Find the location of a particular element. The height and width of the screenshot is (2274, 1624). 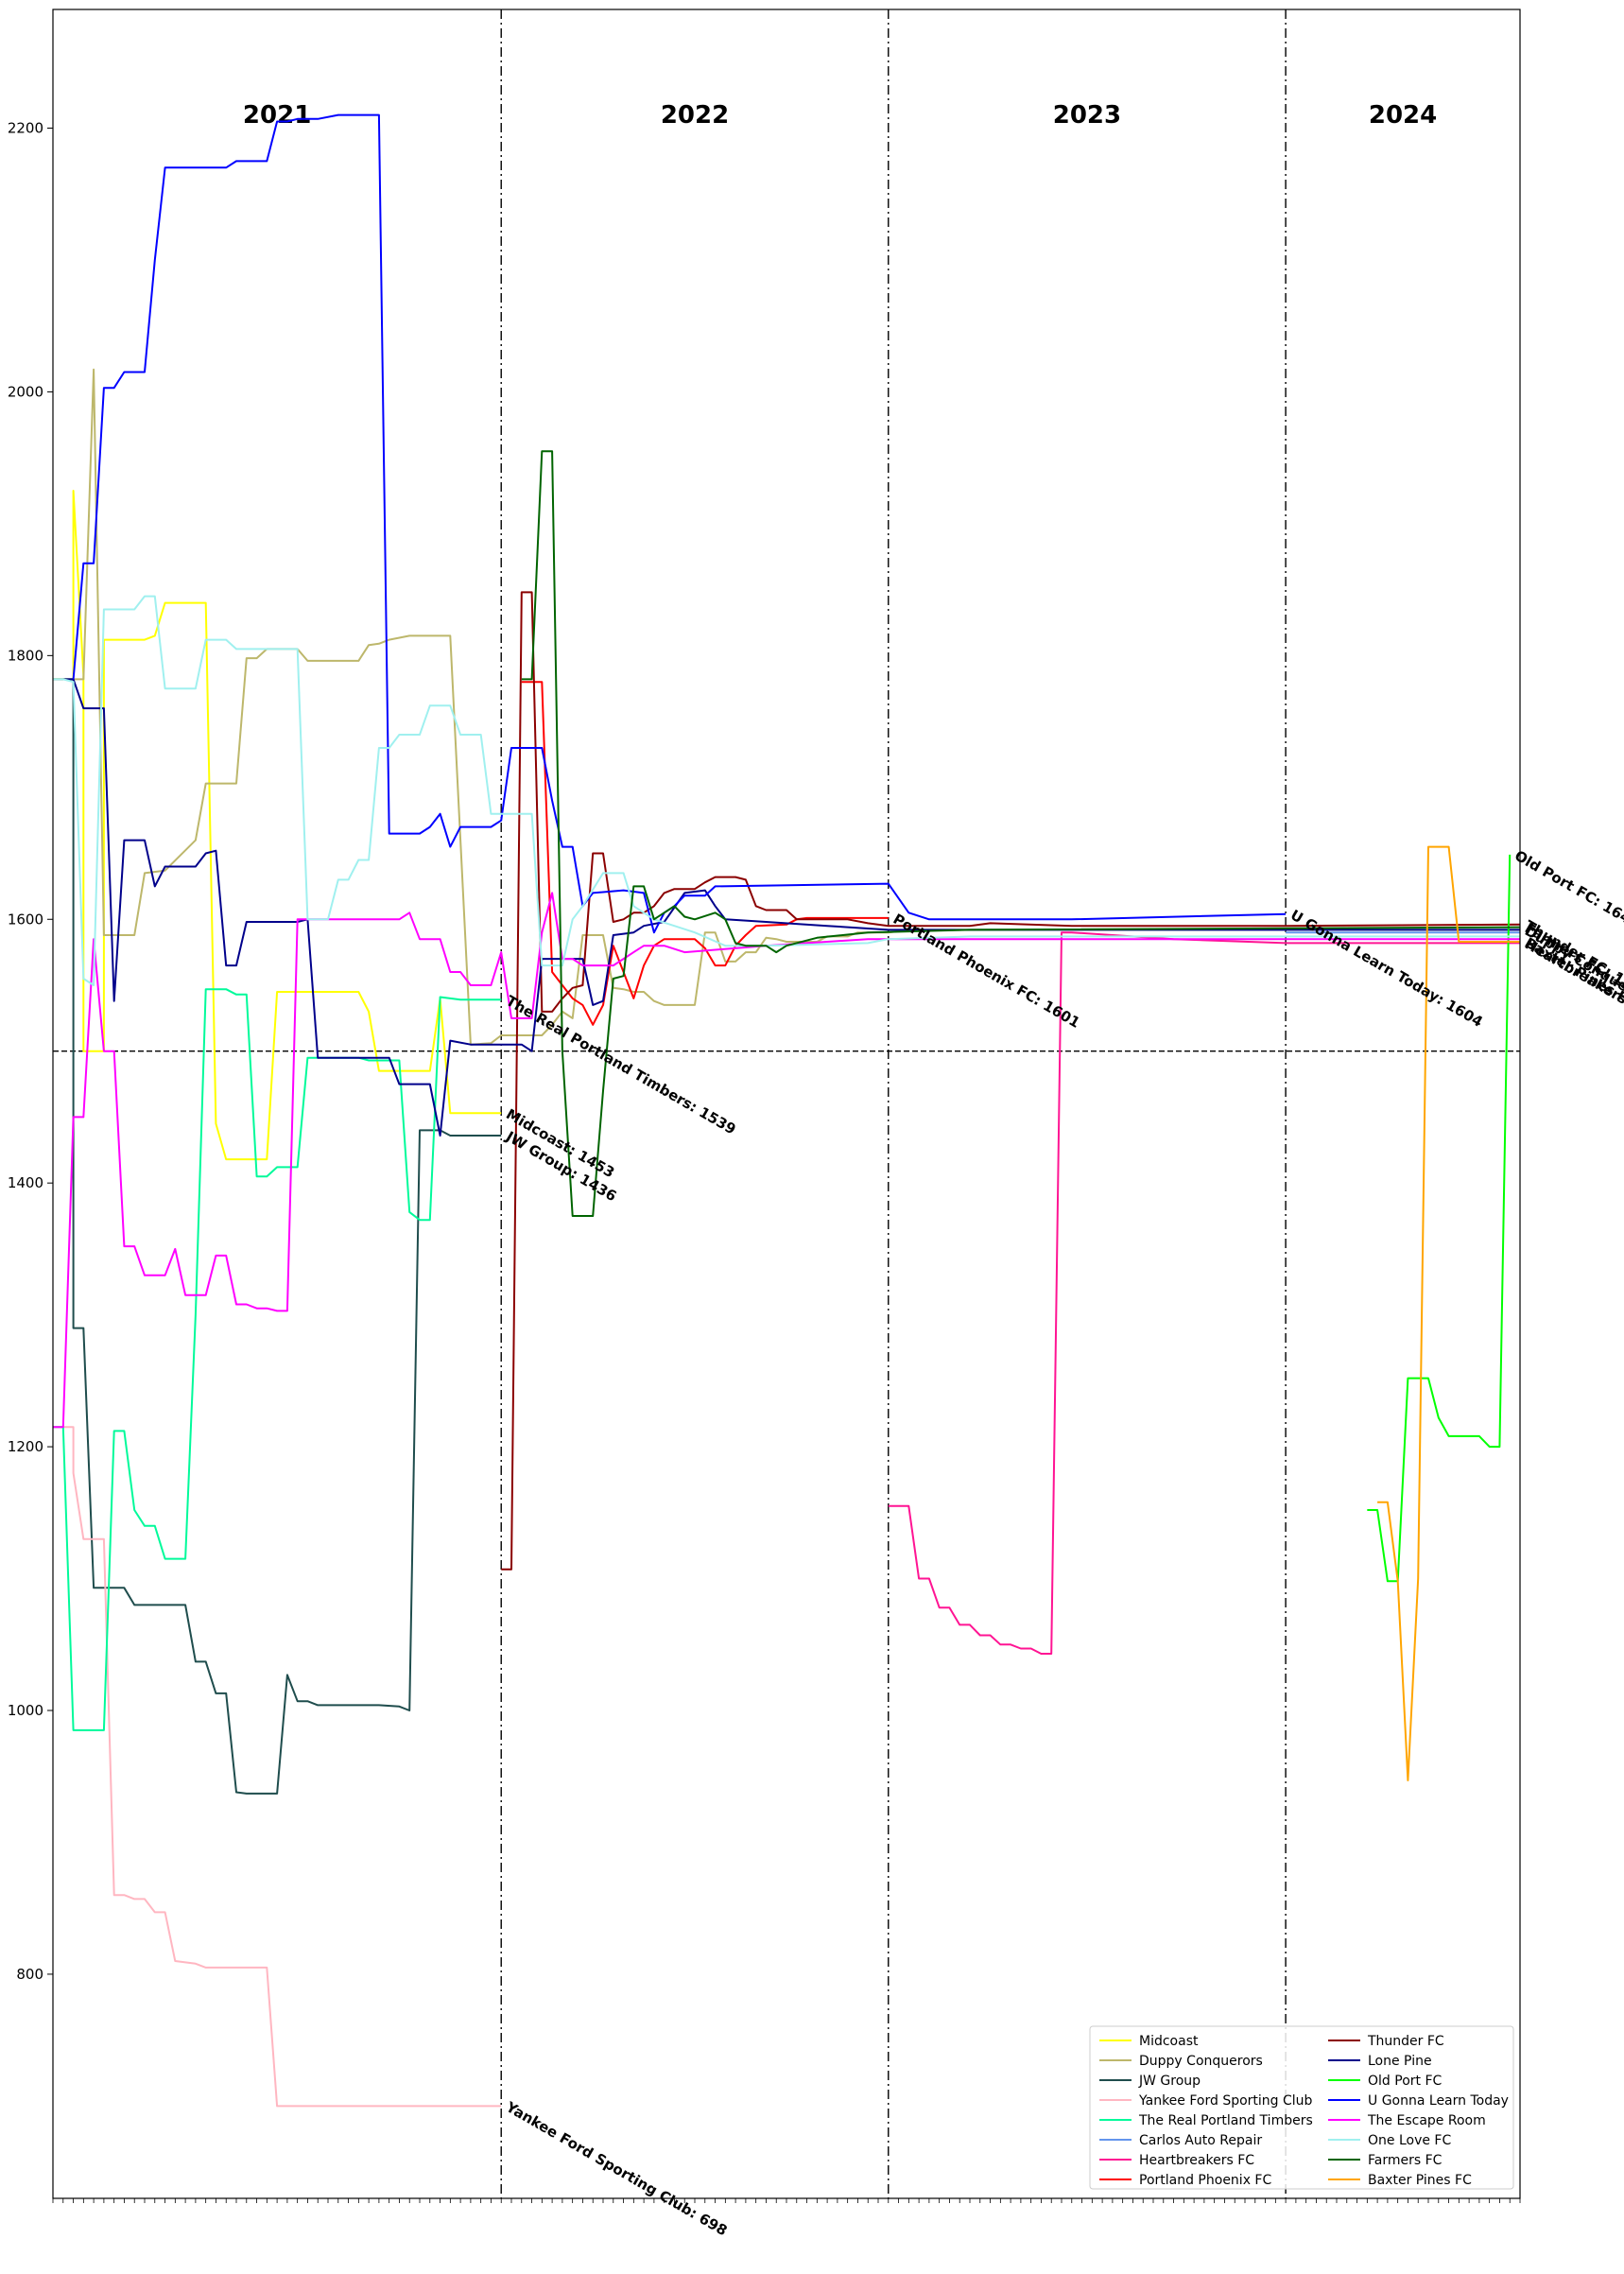

legend-entry-yankee-ford-sporting-club: Yankee Ford Sporting Club is located at coordinates (1225, 2101).